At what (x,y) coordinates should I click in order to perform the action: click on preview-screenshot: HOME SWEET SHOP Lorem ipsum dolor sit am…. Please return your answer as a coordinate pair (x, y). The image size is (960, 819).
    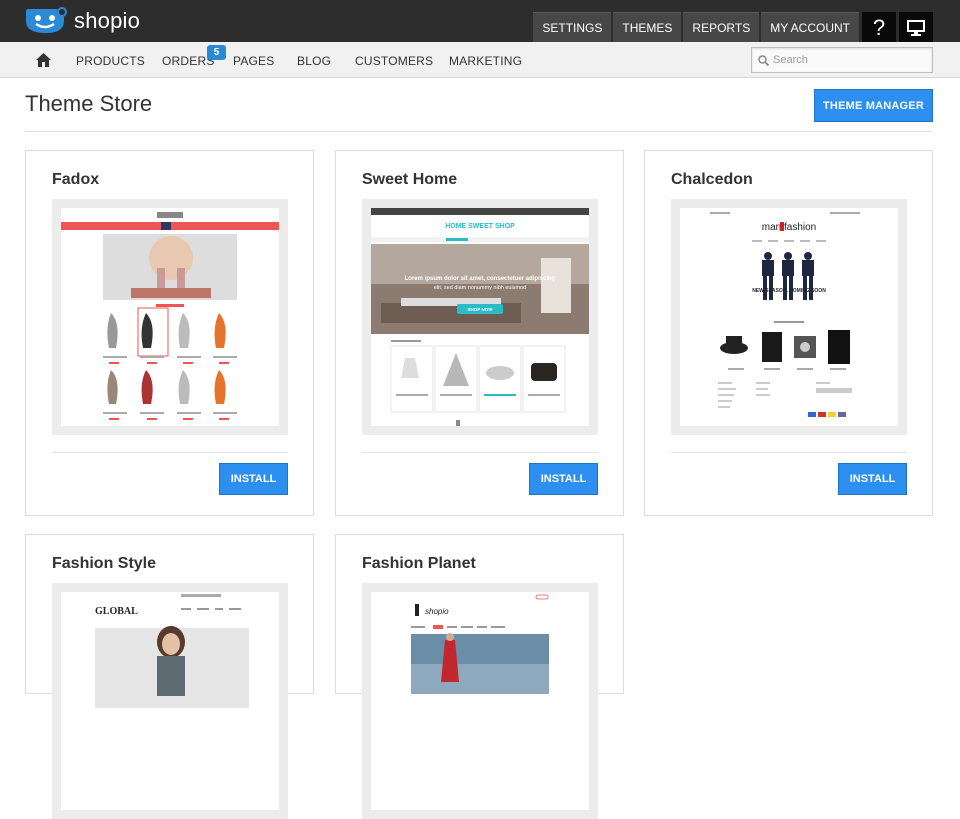
    Looking at the image, I should click on (480, 317).